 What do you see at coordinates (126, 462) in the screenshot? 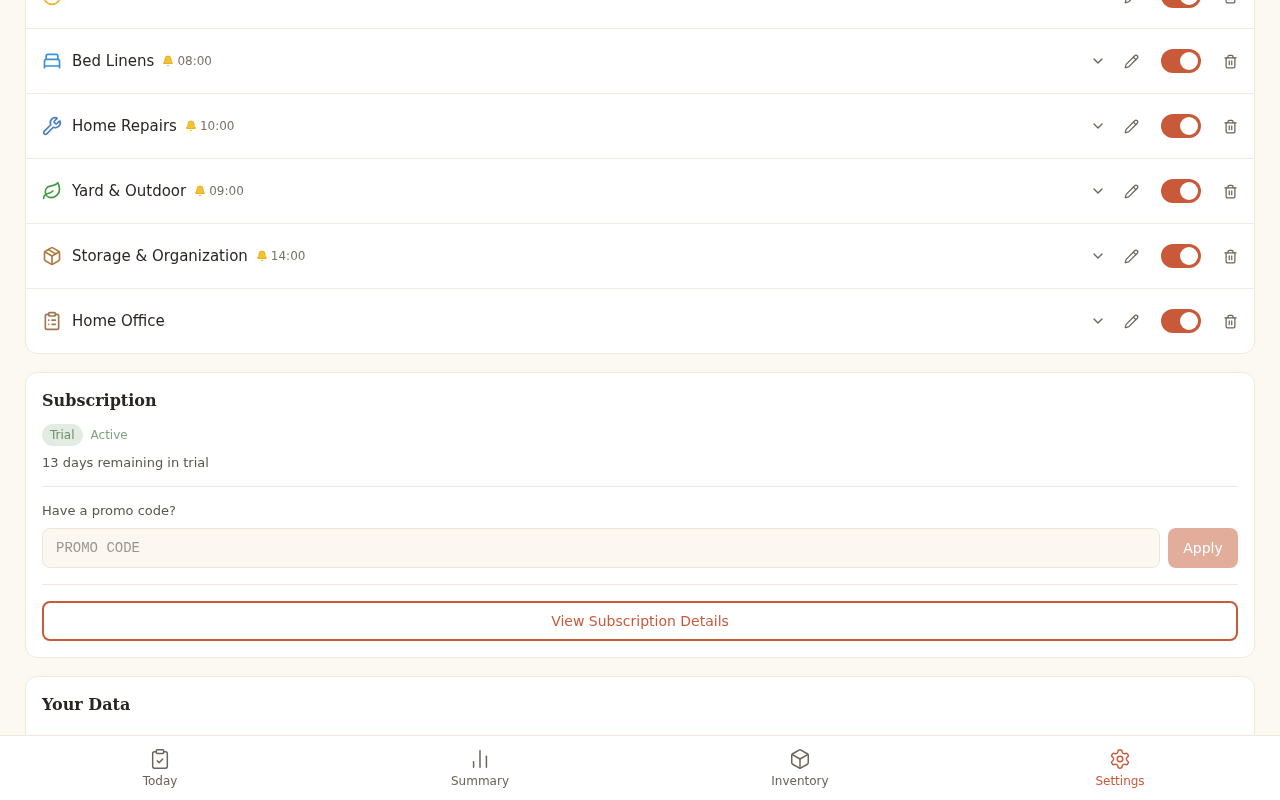
I see `trial-remaining: 13 days remaining in trial` at bounding box center [126, 462].